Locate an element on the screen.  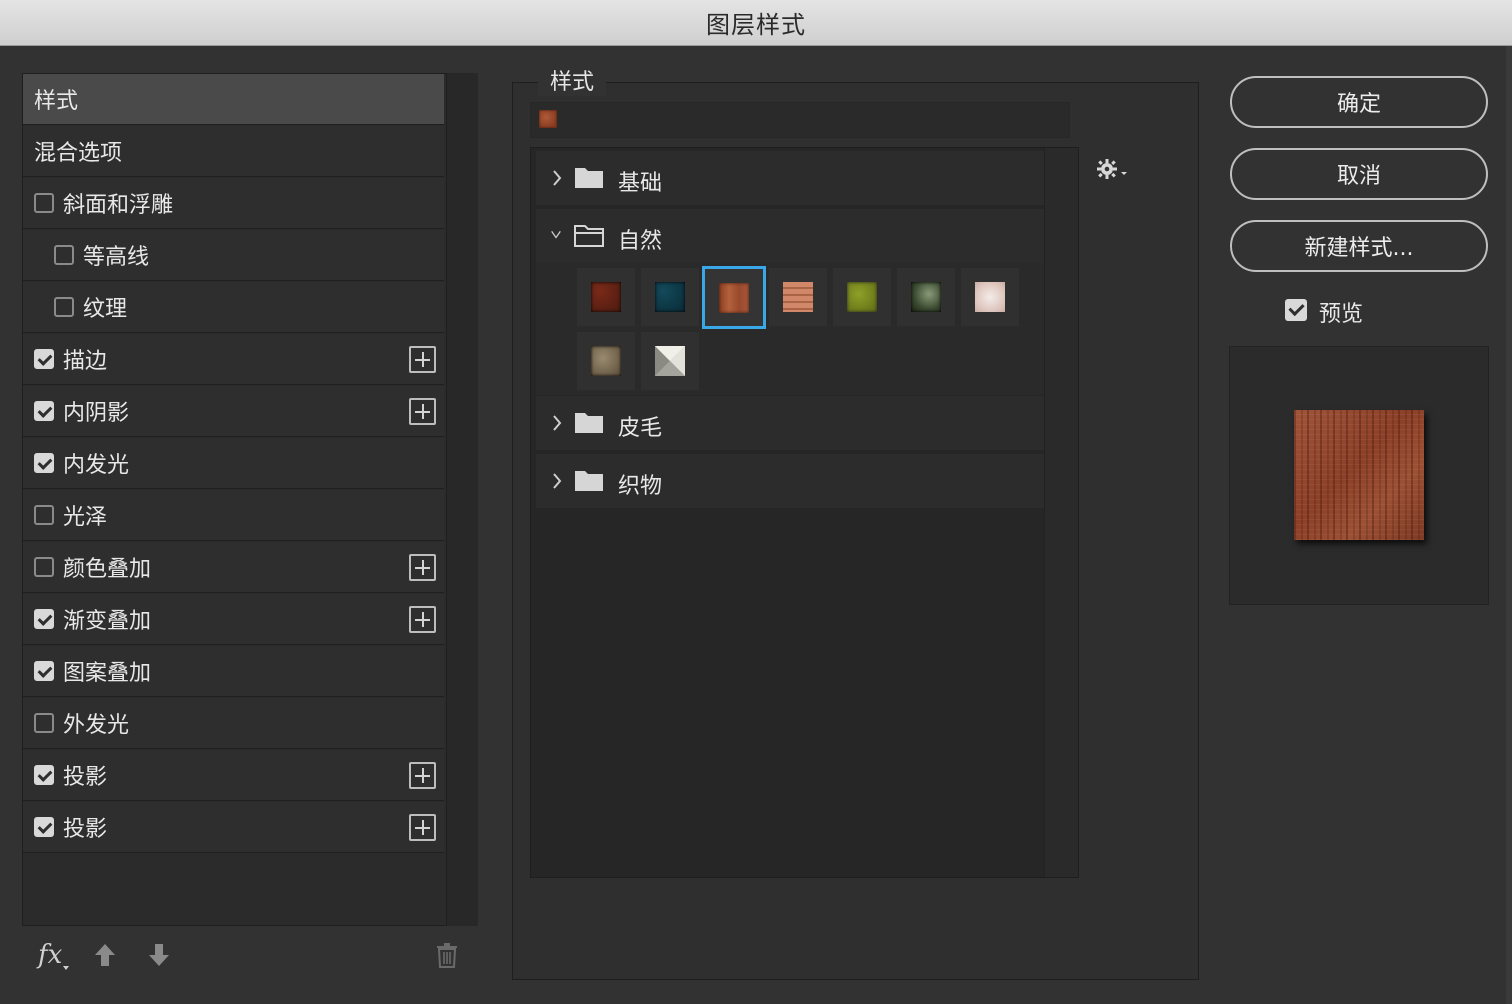
group-name: 皮毛 is located at coordinates (640, 428).